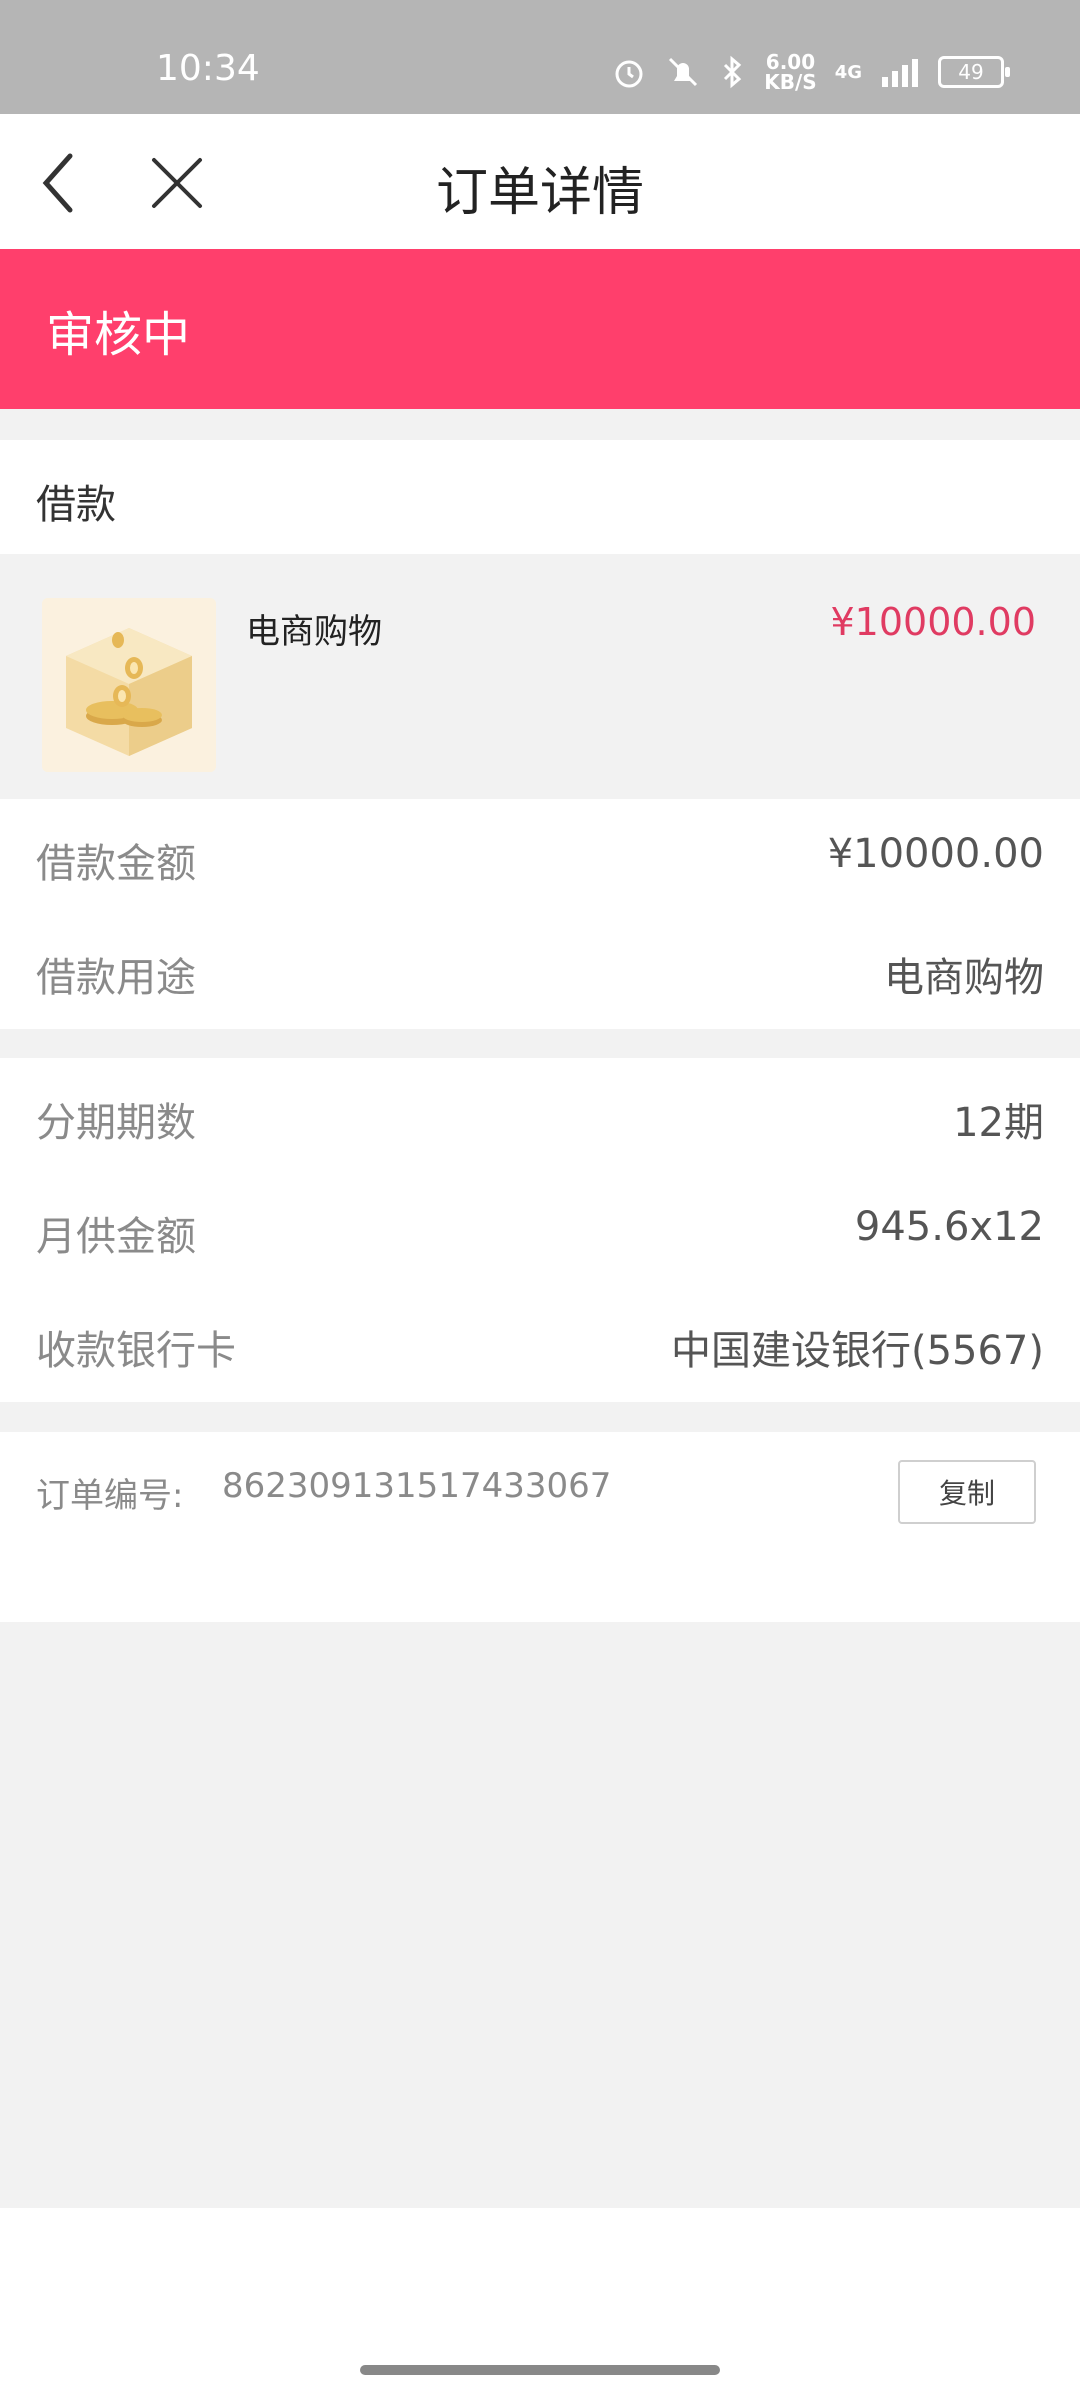 The height and width of the screenshot is (2400, 1080). I want to click on detail-row: 月供金额 945.6x12, so click(540, 1229).